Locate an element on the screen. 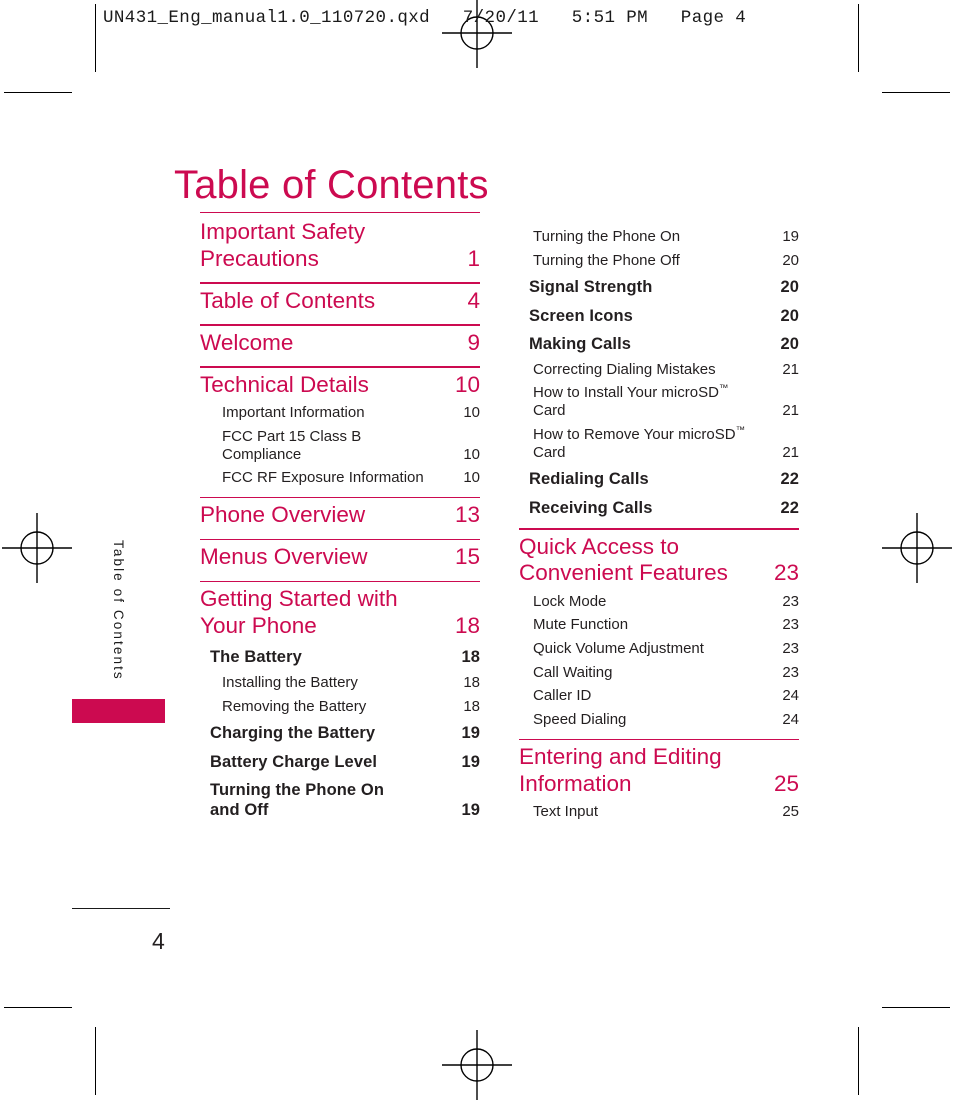  toc-entry: Turning the Phone Off 20 is located at coordinates (666, 261).